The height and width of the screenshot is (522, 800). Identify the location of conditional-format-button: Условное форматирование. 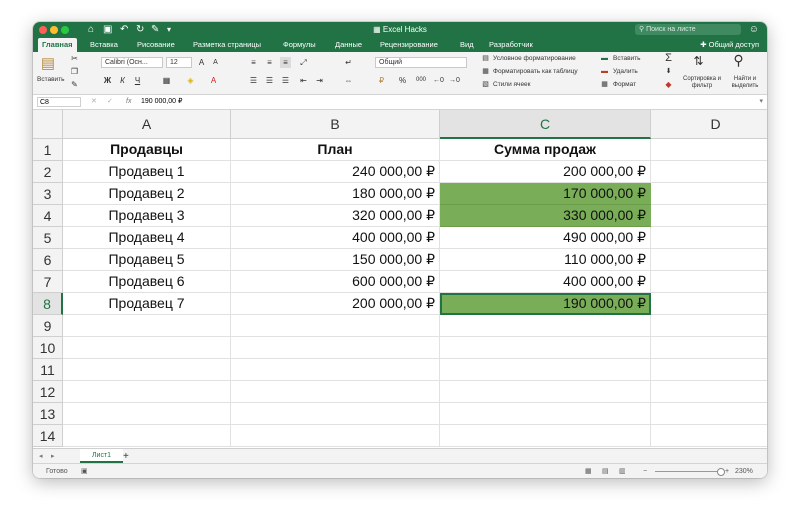
(534, 59).